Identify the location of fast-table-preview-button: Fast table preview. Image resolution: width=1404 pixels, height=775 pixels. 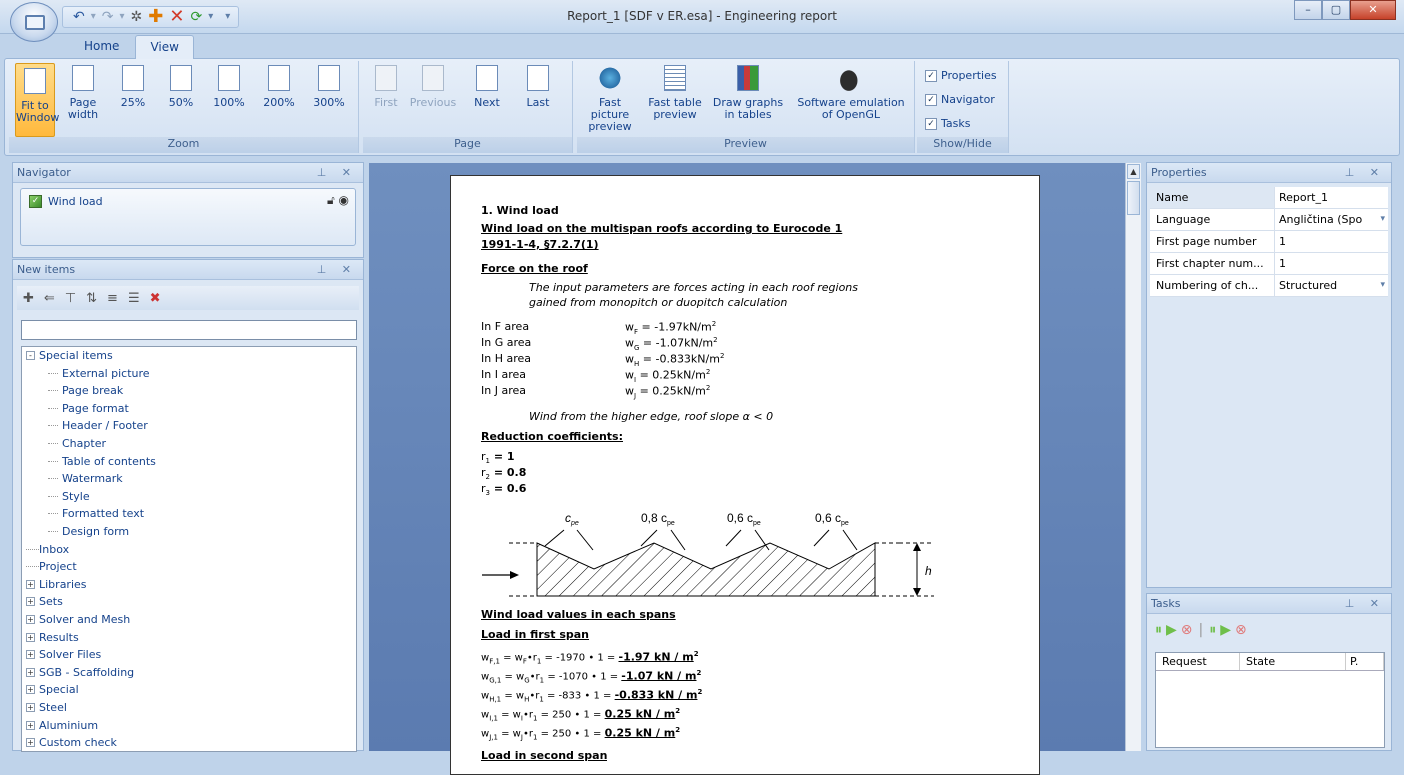
(675, 93).